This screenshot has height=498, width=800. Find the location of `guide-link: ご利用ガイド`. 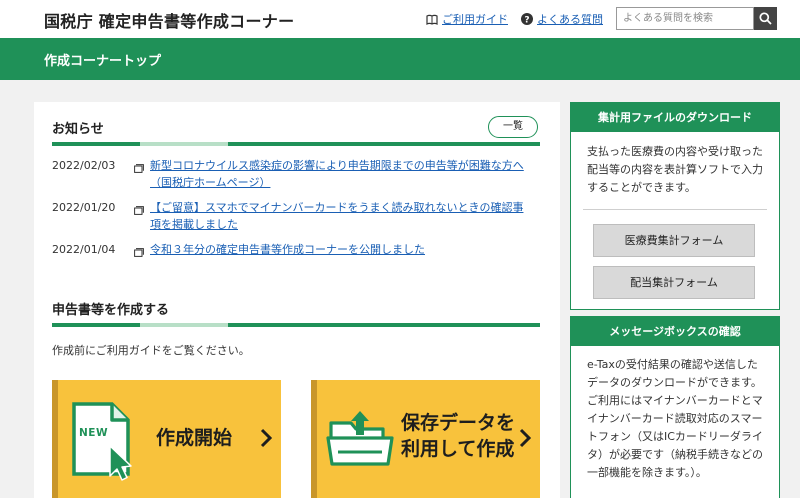

guide-link: ご利用ガイド is located at coordinates (467, 19).